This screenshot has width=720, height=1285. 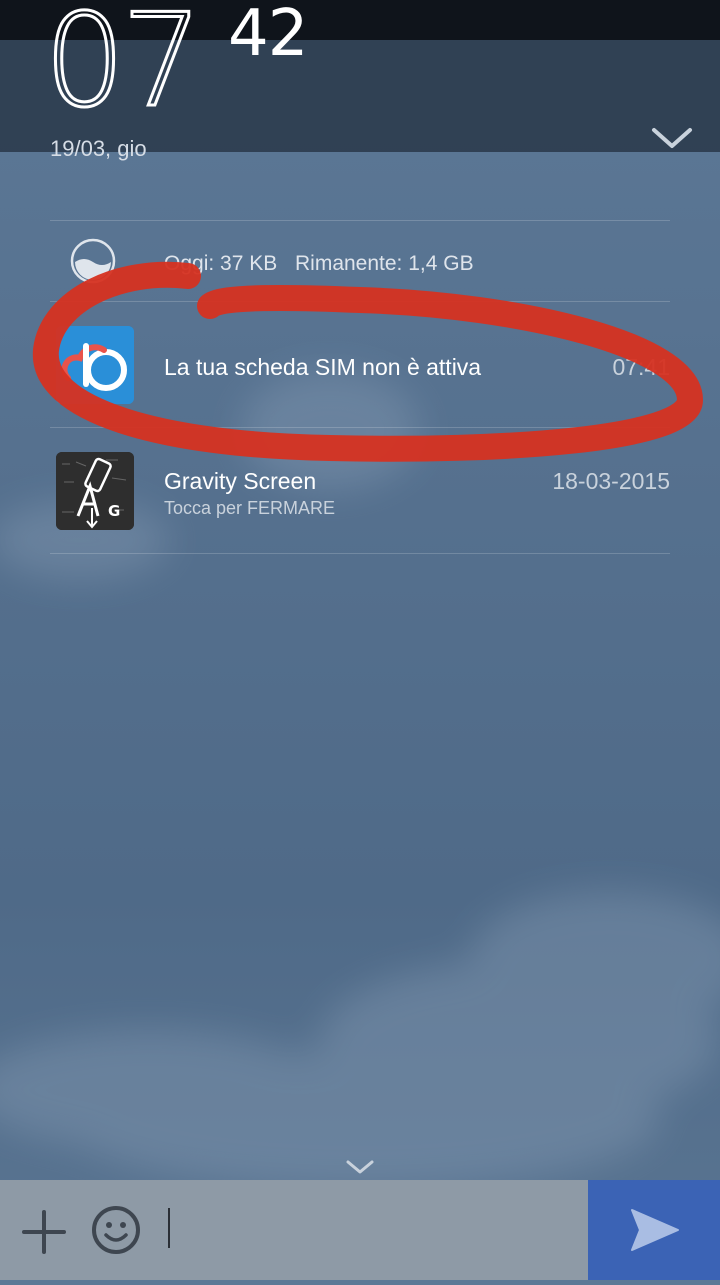 I want to click on clock-hours: 07, so click(x=124, y=68).